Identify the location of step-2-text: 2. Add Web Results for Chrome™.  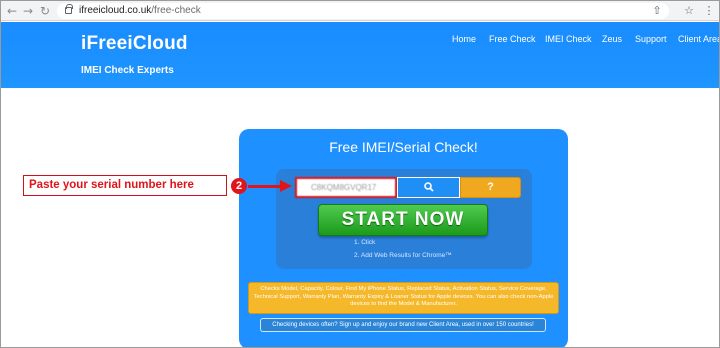
(403, 255).